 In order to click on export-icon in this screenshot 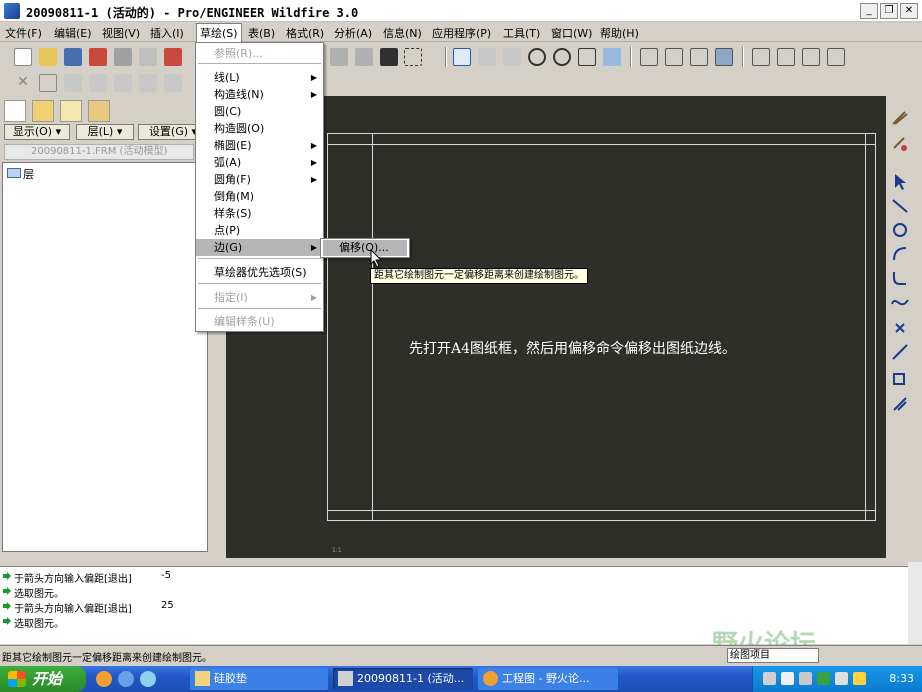, I will do `click(173, 57)`.